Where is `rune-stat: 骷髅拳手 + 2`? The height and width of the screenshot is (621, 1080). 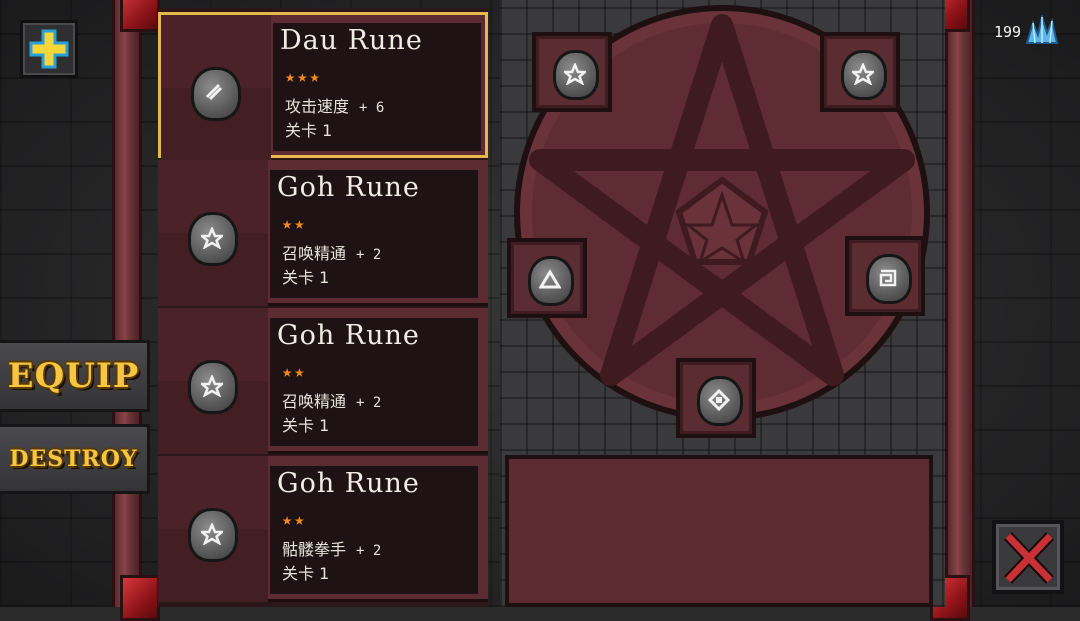
rune-stat: 骷髅拳手 + 2 is located at coordinates (331, 548).